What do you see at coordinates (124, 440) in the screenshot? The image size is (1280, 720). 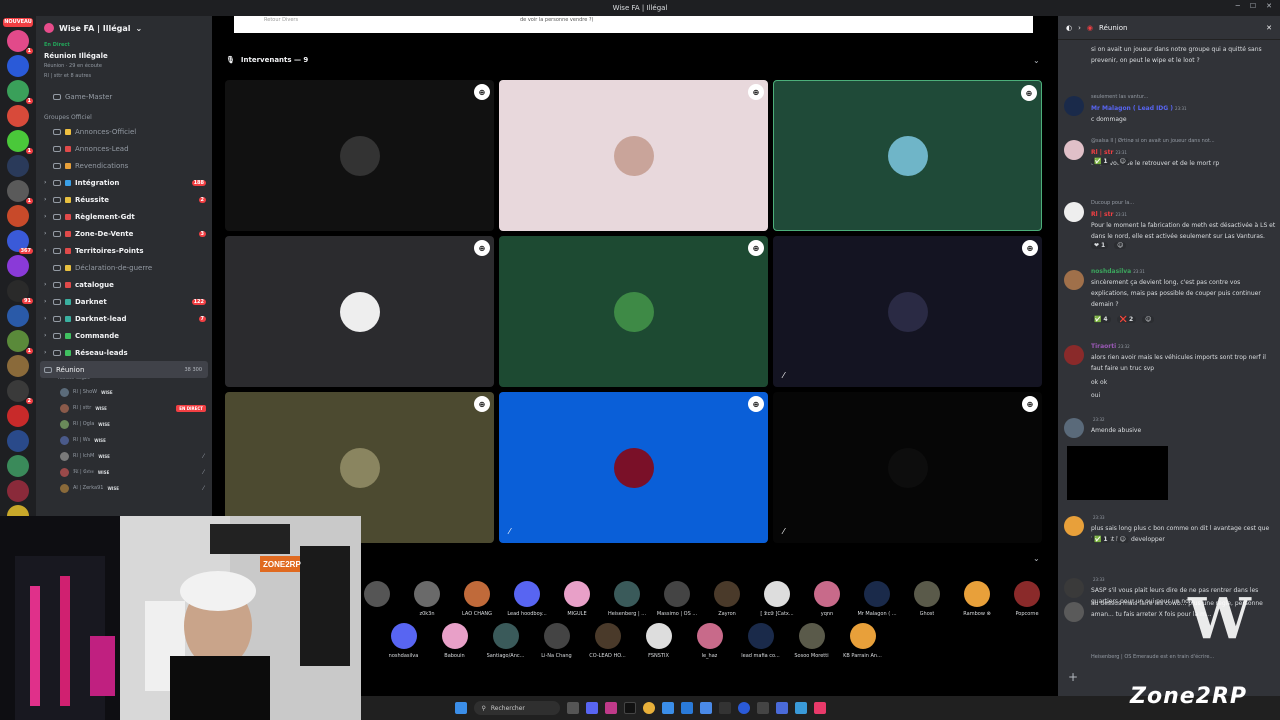 I see `voice-user: Rl | Ws WISE` at bounding box center [124, 440].